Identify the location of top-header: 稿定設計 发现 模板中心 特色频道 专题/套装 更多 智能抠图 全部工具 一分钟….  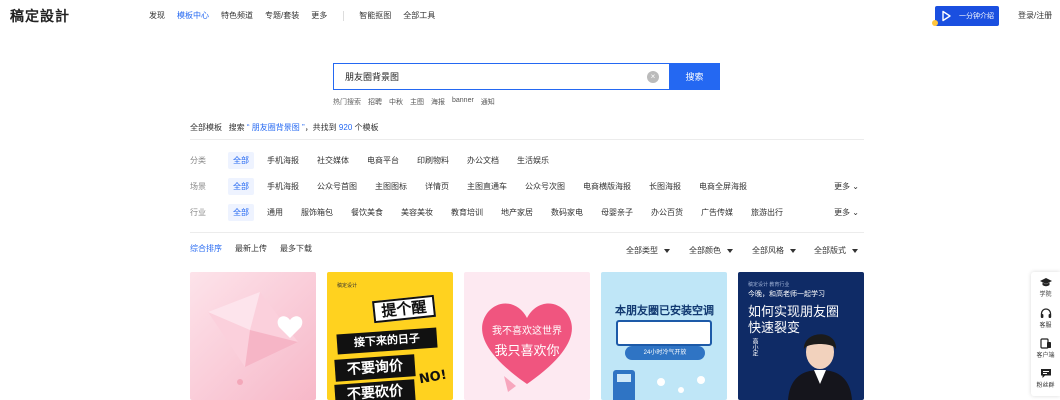
(530, 16).